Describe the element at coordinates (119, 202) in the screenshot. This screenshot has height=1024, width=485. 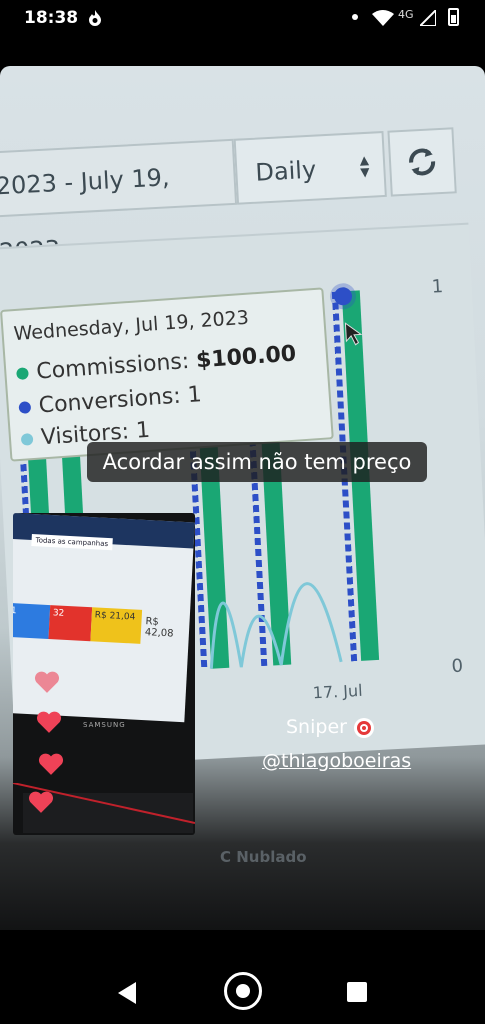
I see `date-range-picker: 2023 - July 19, 2023` at that location.